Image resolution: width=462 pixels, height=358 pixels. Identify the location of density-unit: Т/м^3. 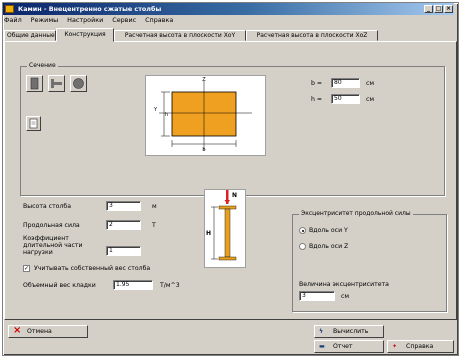
(170, 285).